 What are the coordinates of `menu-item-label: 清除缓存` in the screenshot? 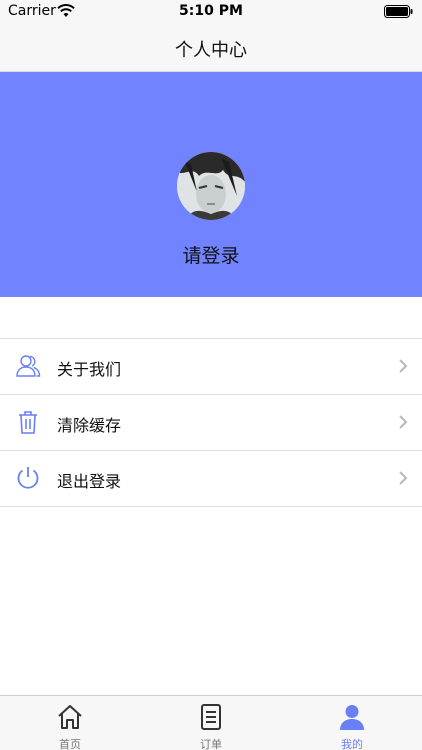 It's located at (89, 425).